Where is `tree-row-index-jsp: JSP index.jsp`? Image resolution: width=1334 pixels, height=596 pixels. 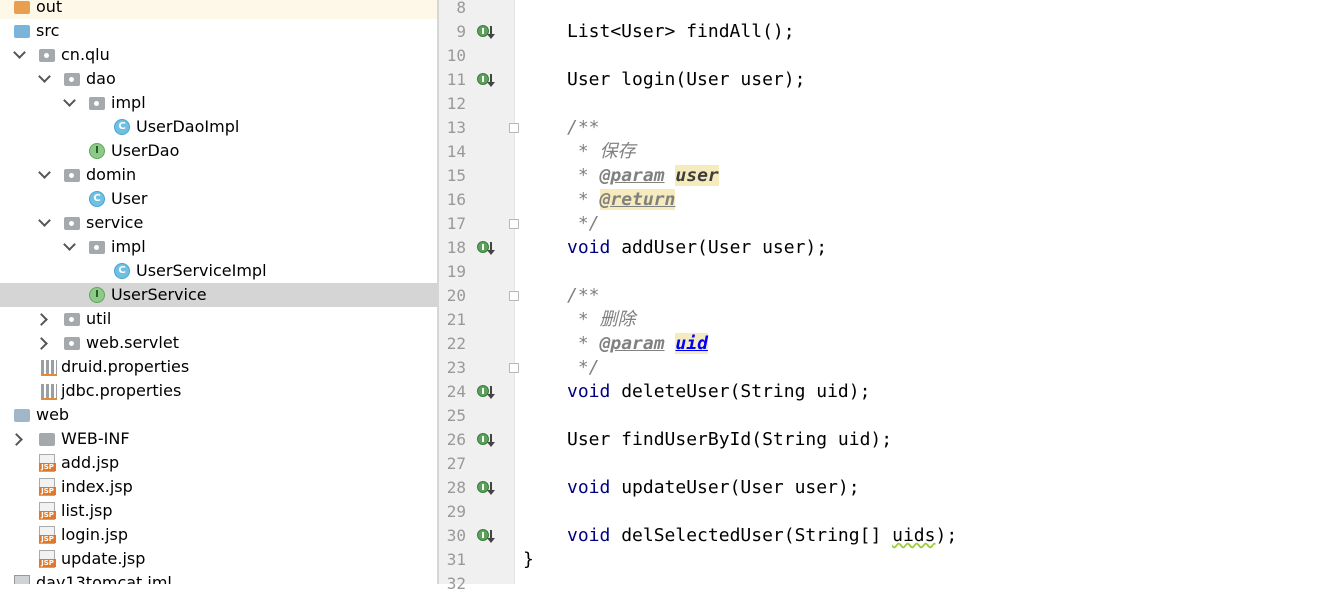 tree-row-index-jsp: JSP index.jsp is located at coordinates (218, 487).